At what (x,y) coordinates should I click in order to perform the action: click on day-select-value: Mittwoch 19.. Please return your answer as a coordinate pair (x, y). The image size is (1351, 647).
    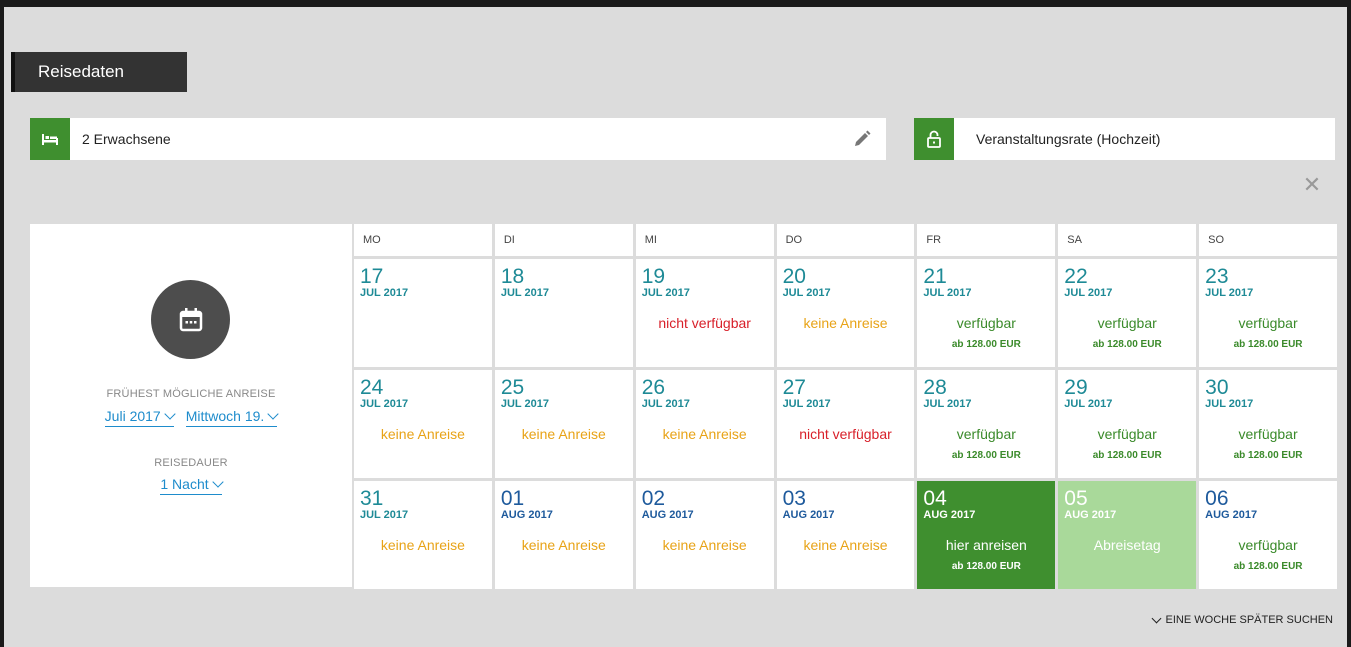
    Looking at the image, I should click on (225, 416).